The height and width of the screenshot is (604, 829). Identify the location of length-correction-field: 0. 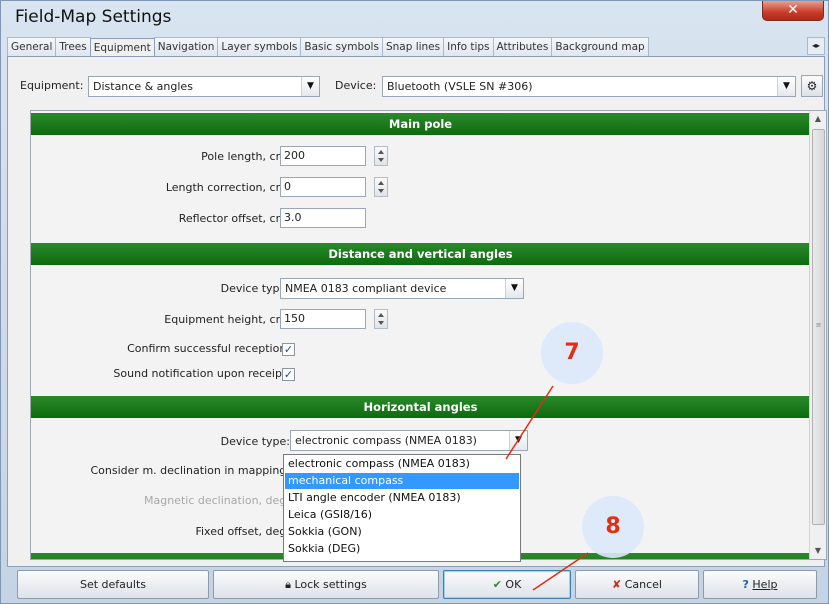
(323, 187).